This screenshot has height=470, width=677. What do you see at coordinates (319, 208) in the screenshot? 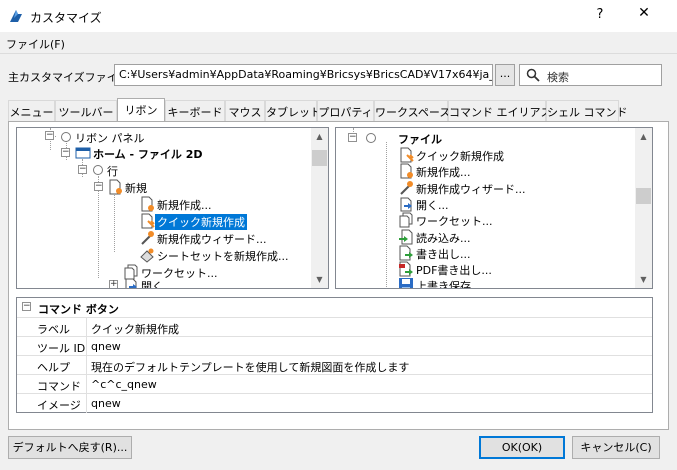
I see `left-tree-scrollbar: ▲ ▼` at bounding box center [319, 208].